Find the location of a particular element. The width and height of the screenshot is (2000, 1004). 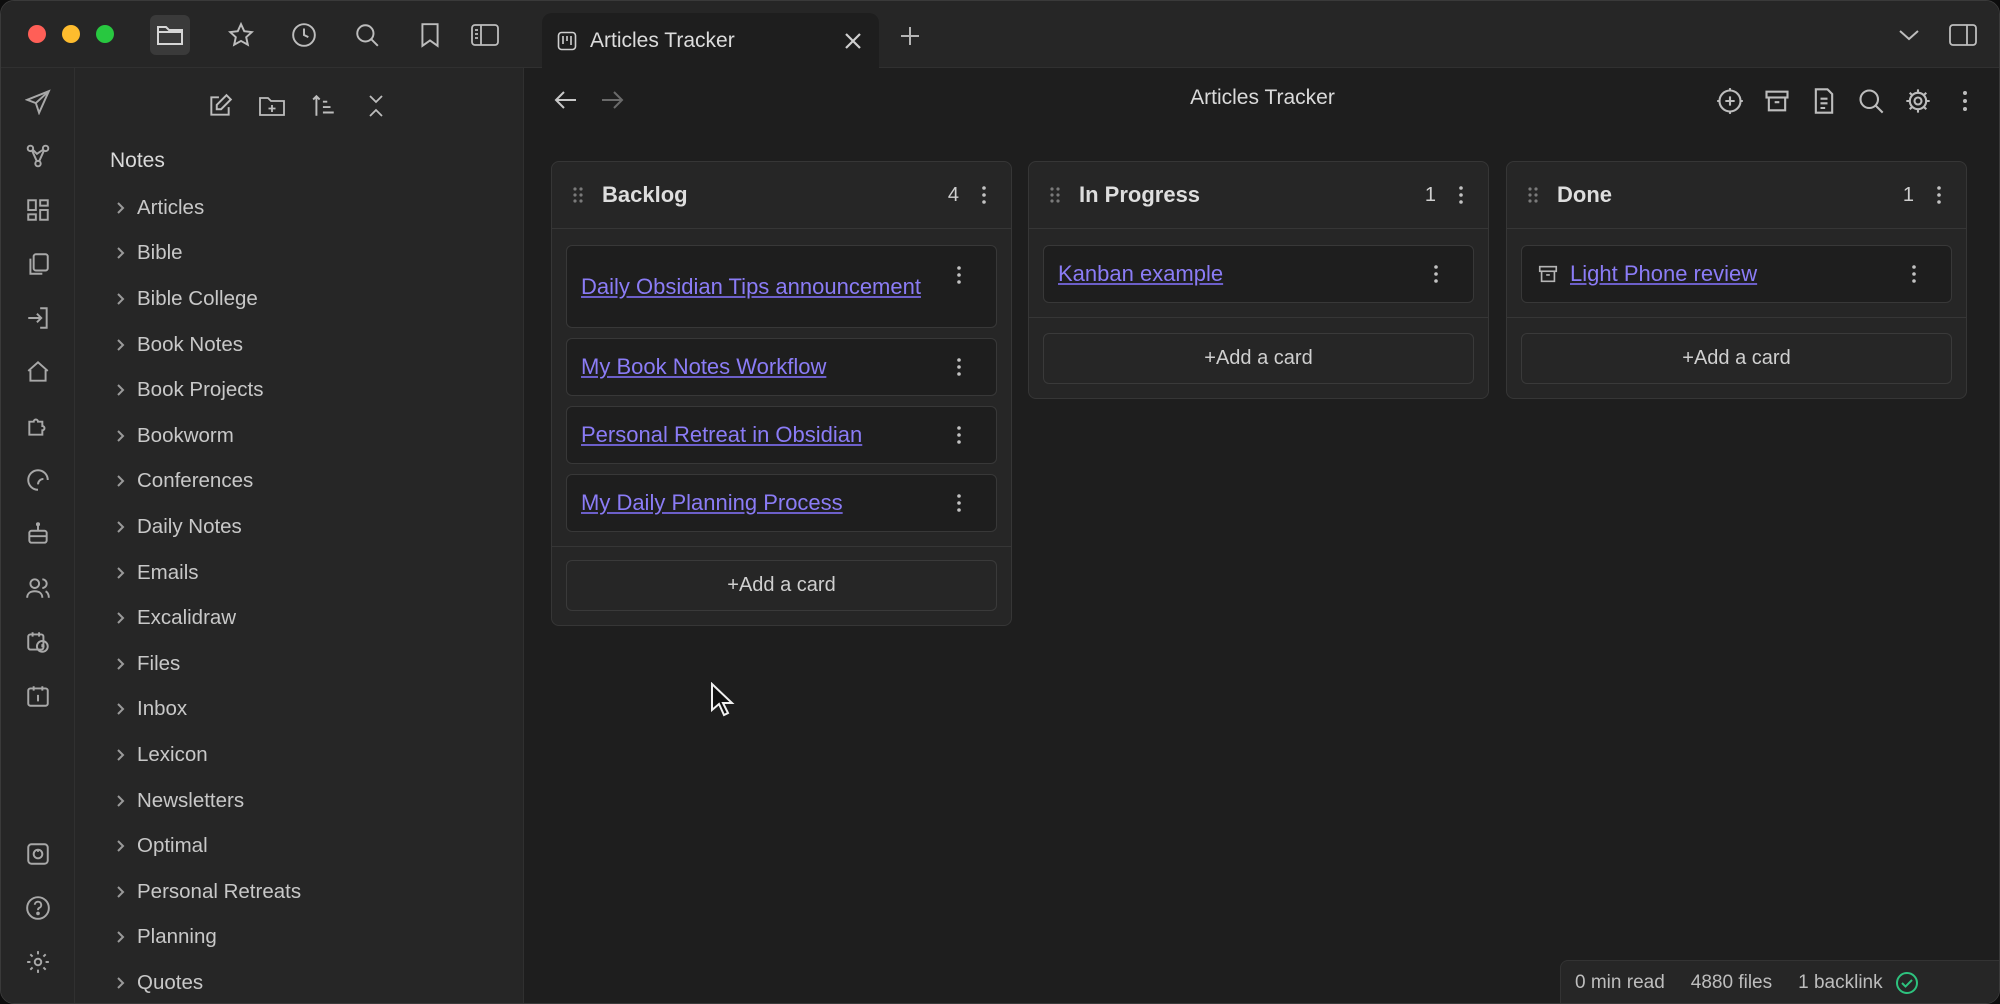

card-link: Daily Obsidian Tips announcement is located at coordinates (755, 287).